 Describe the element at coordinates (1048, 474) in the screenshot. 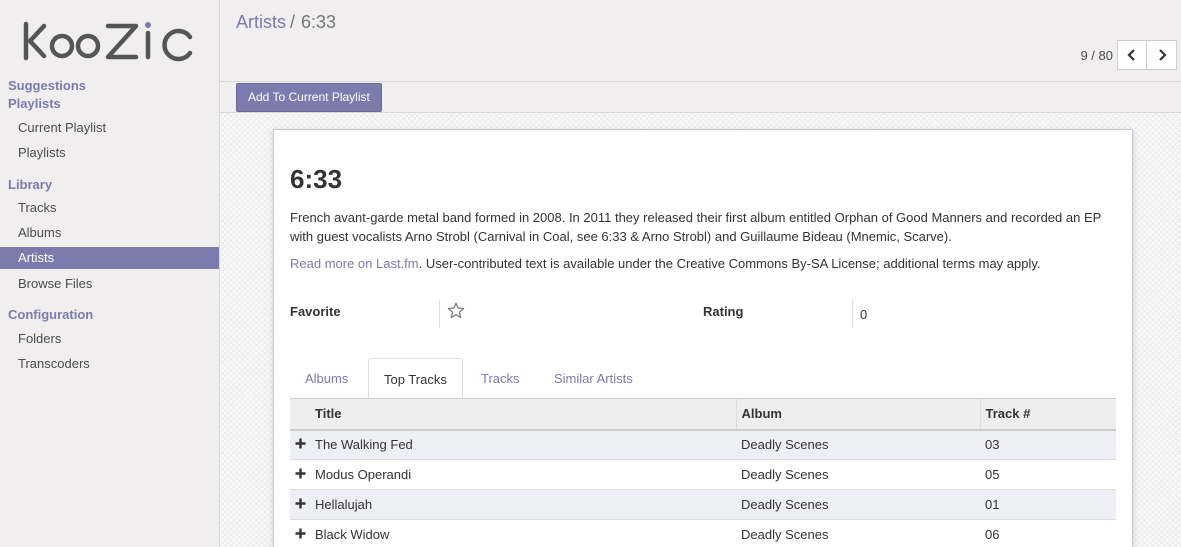

I see `track-number-cell: 05` at that location.